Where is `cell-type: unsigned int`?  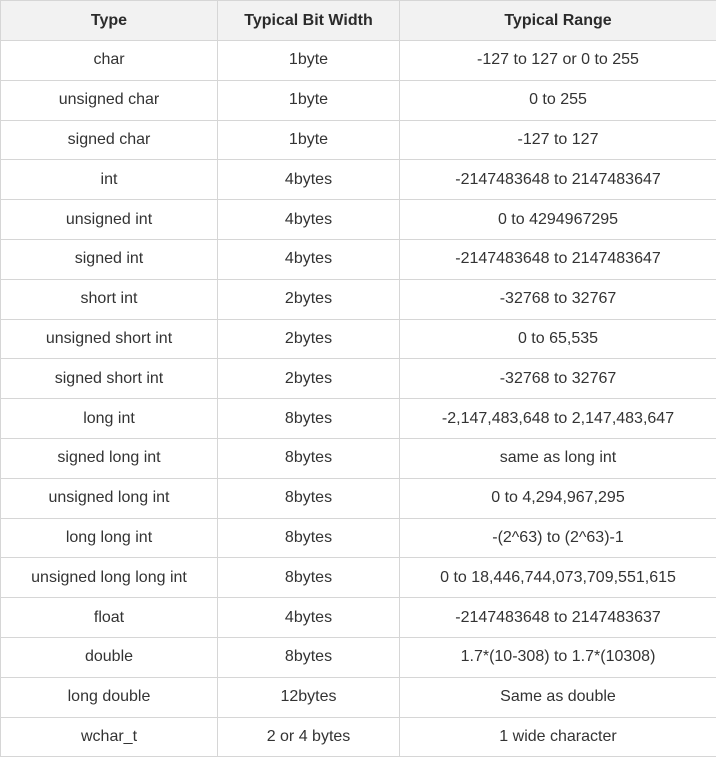
cell-type: unsigned int is located at coordinates (109, 219).